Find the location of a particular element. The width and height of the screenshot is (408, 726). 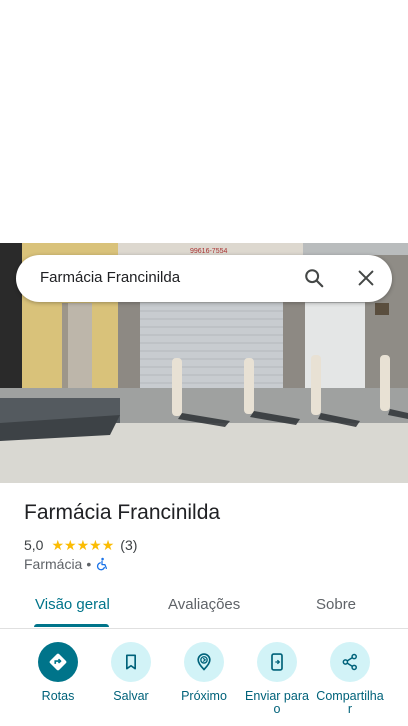

tab-overview: Visão geral is located at coordinates (72, 604).